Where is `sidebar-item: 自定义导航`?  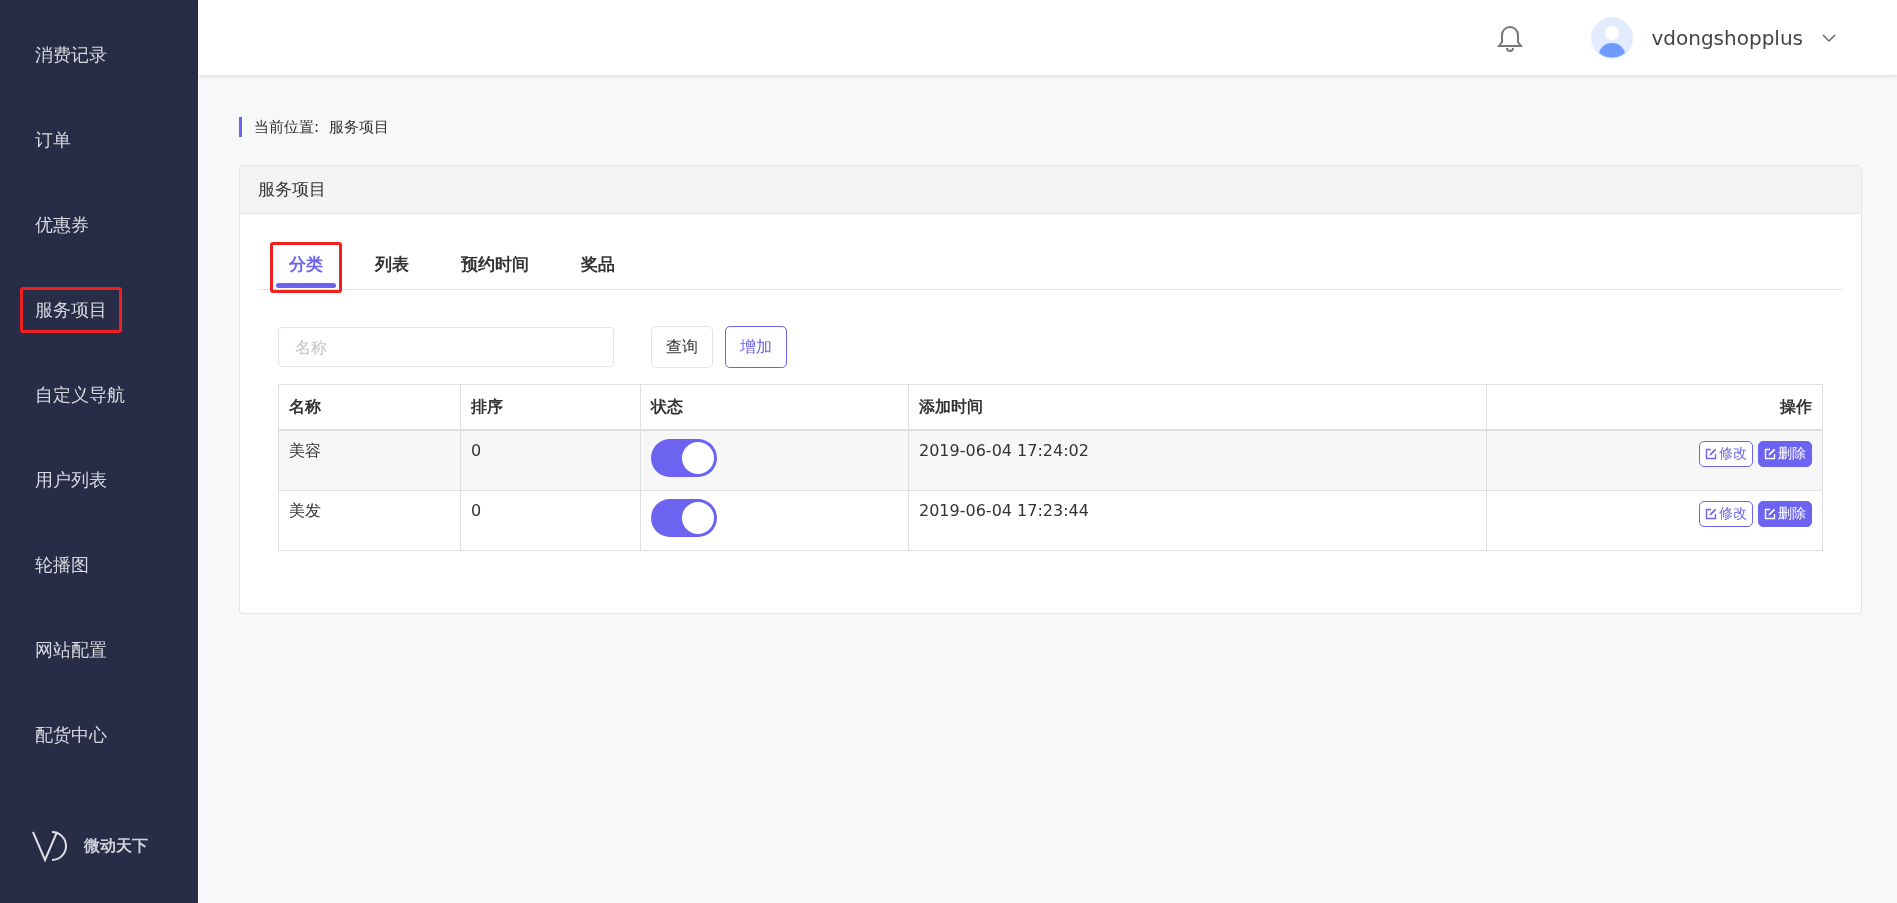
sidebar-item: 自定义导航 is located at coordinates (80, 395).